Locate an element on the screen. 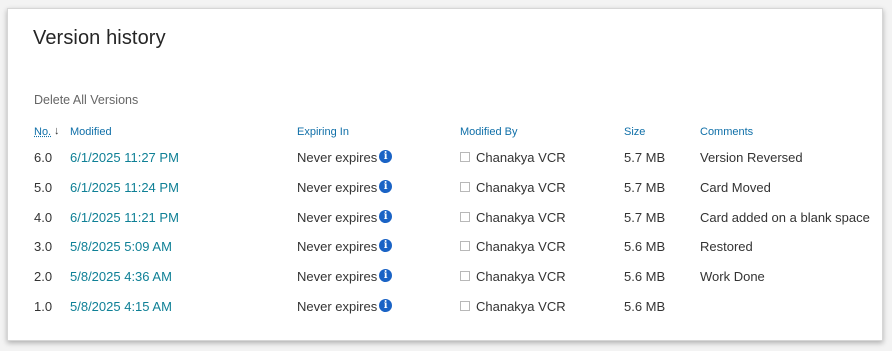 The width and height of the screenshot is (892, 351). version-number: 2.0 is located at coordinates (43, 277).